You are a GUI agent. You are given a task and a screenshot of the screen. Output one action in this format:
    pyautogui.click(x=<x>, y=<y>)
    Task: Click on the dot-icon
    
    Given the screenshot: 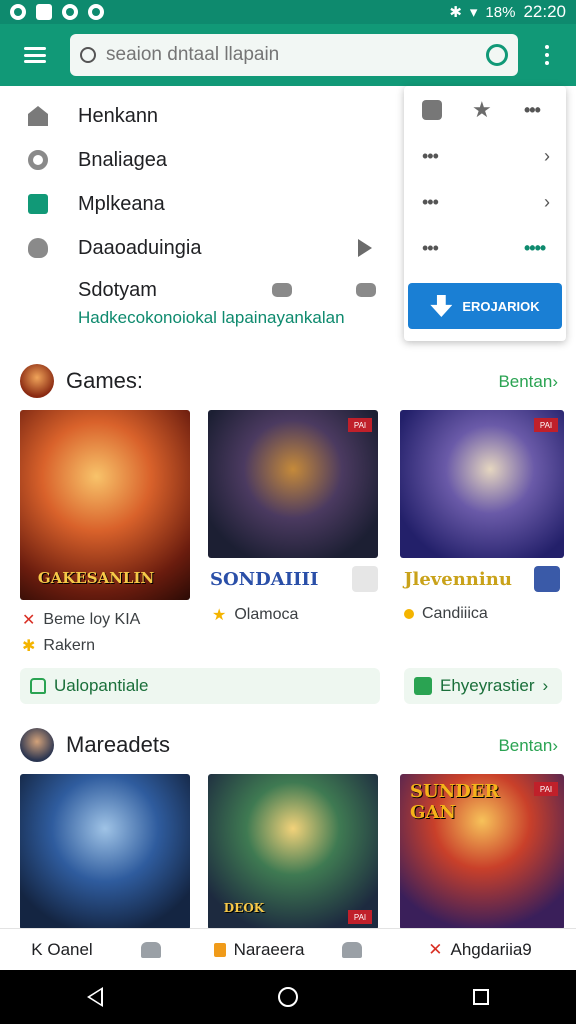 What is the action you would take?
    pyautogui.click(x=409, y=614)
    